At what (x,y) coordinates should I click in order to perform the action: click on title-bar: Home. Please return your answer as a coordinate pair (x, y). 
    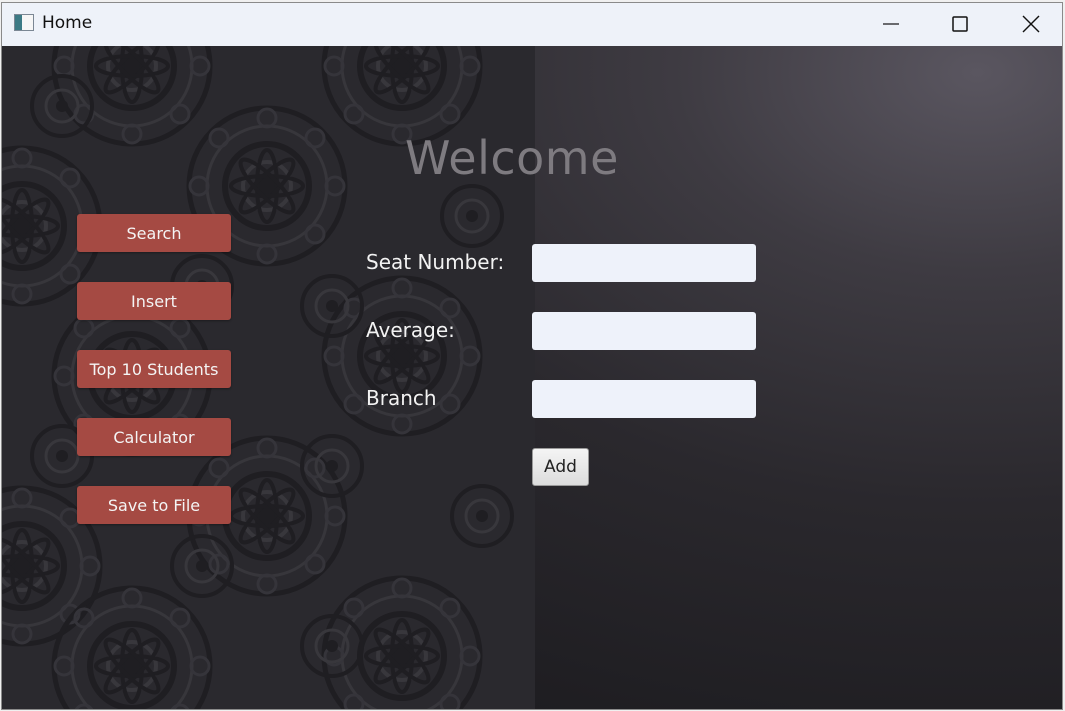
    Looking at the image, I should click on (532, 24).